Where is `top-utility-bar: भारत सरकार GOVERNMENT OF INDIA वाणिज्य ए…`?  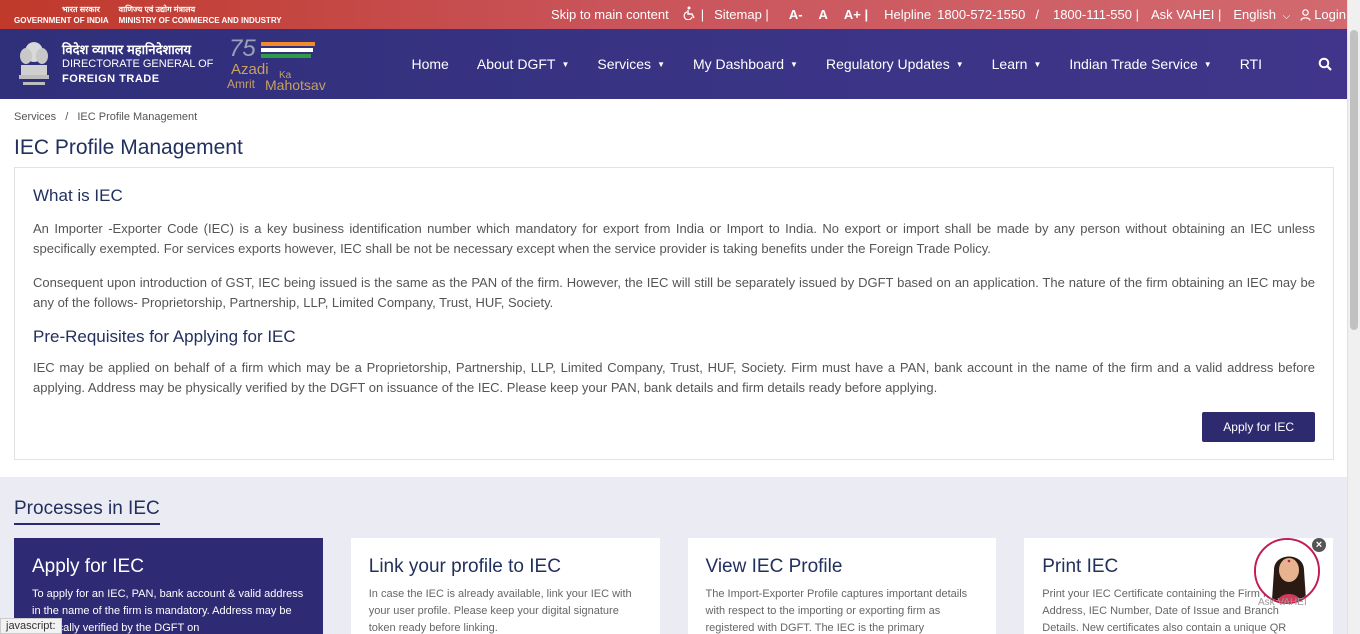 top-utility-bar: भारत सरकार GOVERNMENT OF INDIA वाणिज्य ए… is located at coordinates (680, 14).